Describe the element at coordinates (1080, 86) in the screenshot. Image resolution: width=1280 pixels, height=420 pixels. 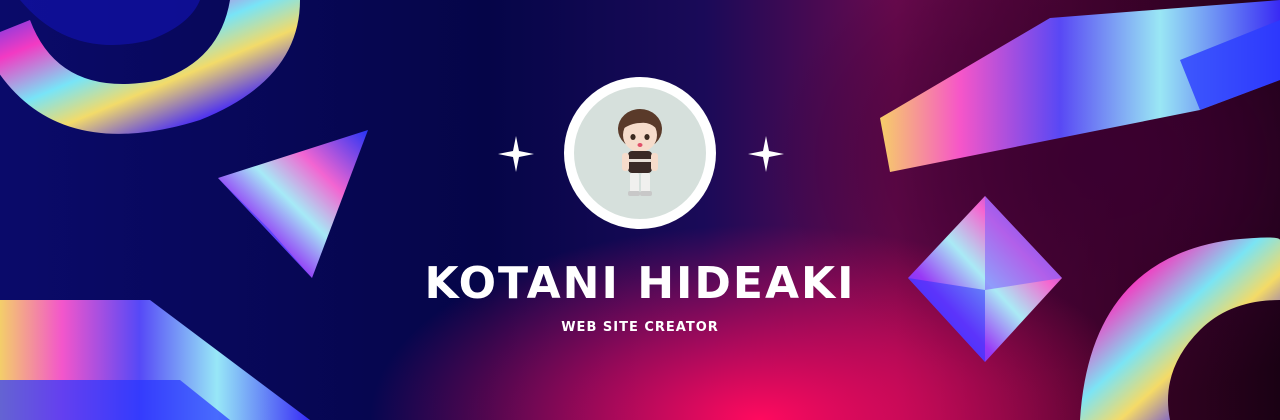
I see `slab-shape-top-right` at that location.